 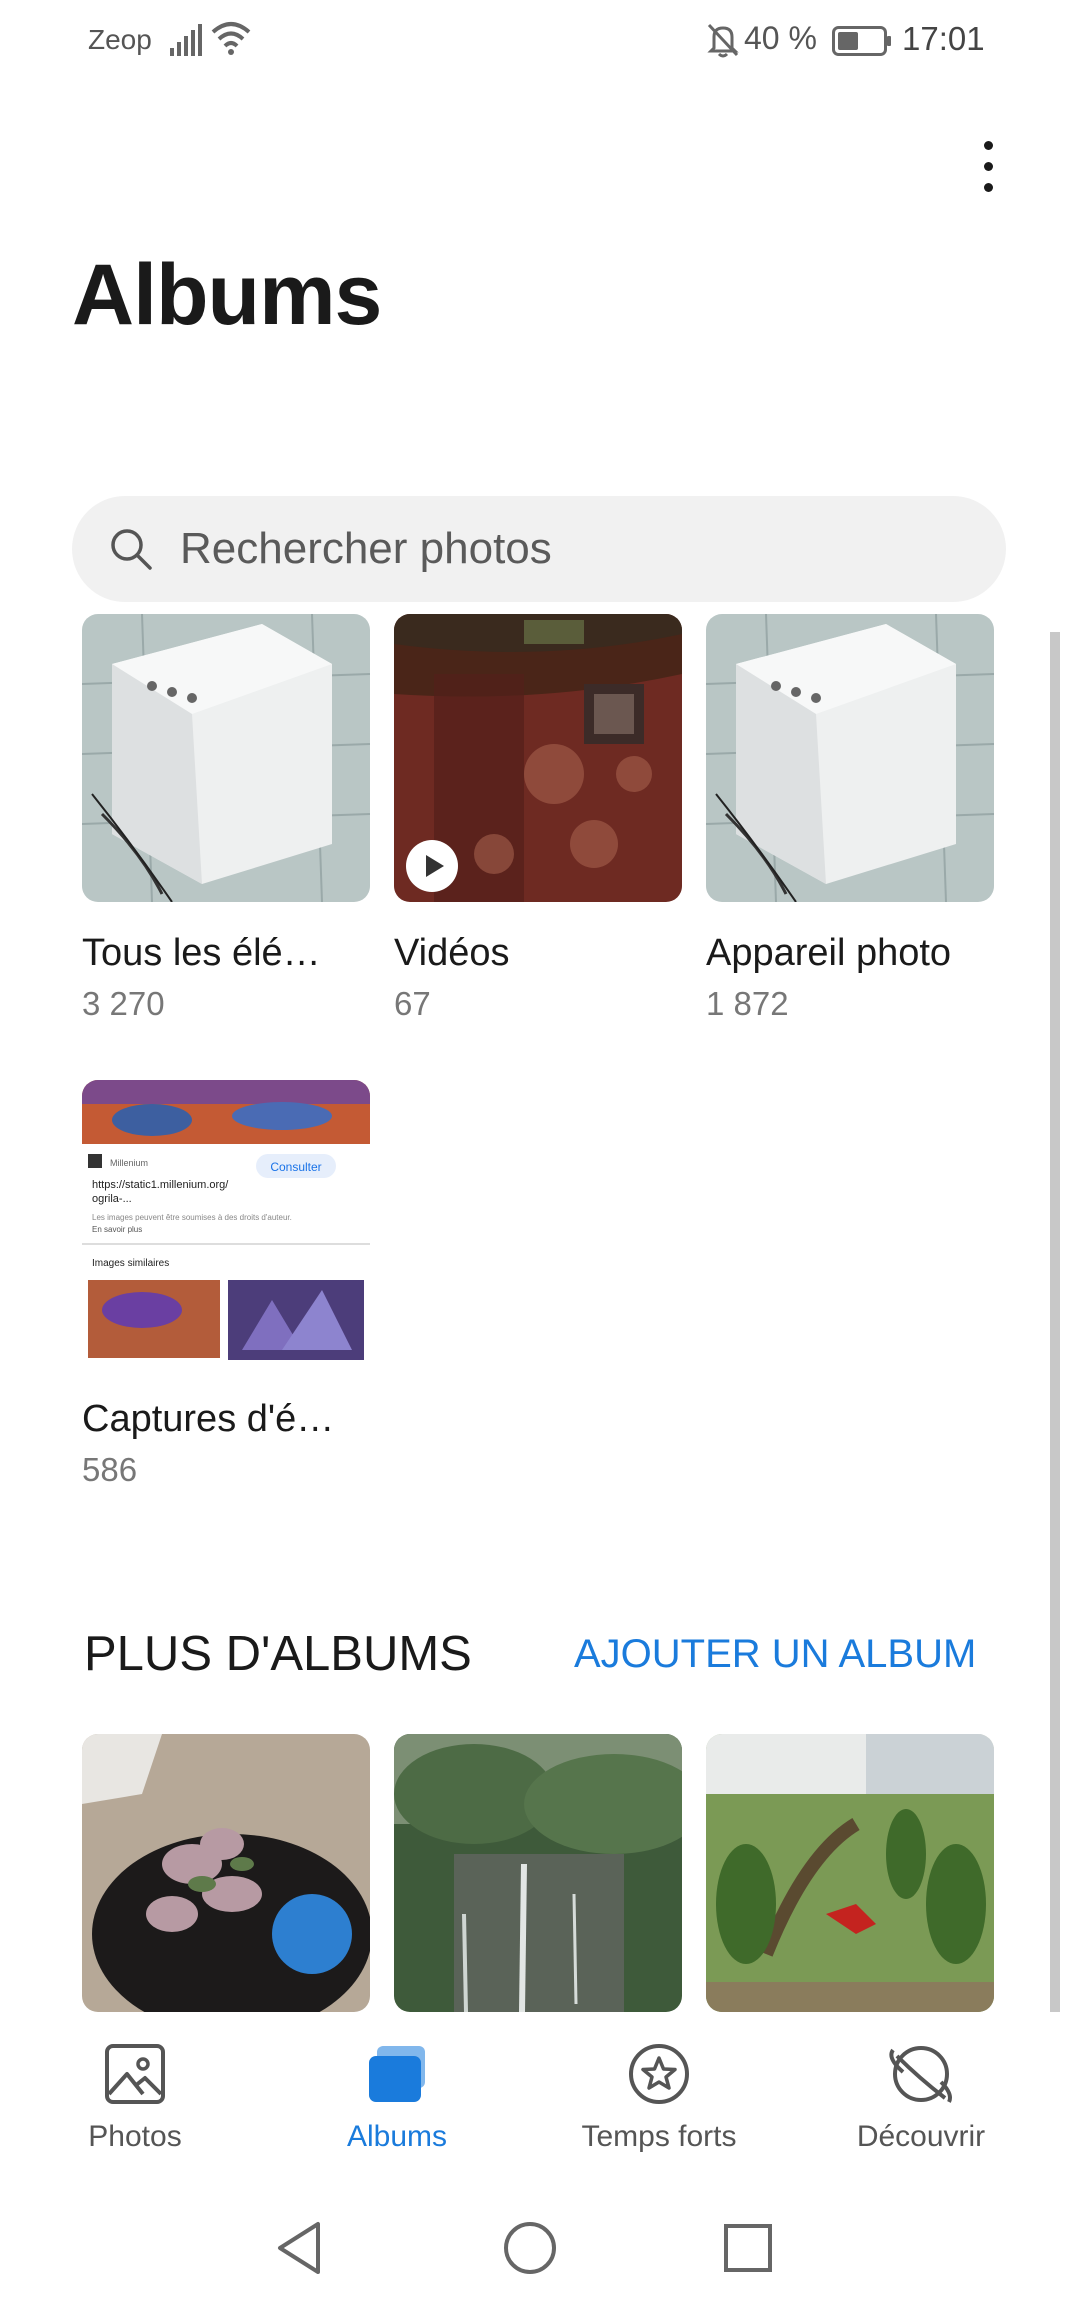 What do you see at coordinates (135, 2074) in the screenshot?
I see `image-icon` at bounding box center [135, 2074].